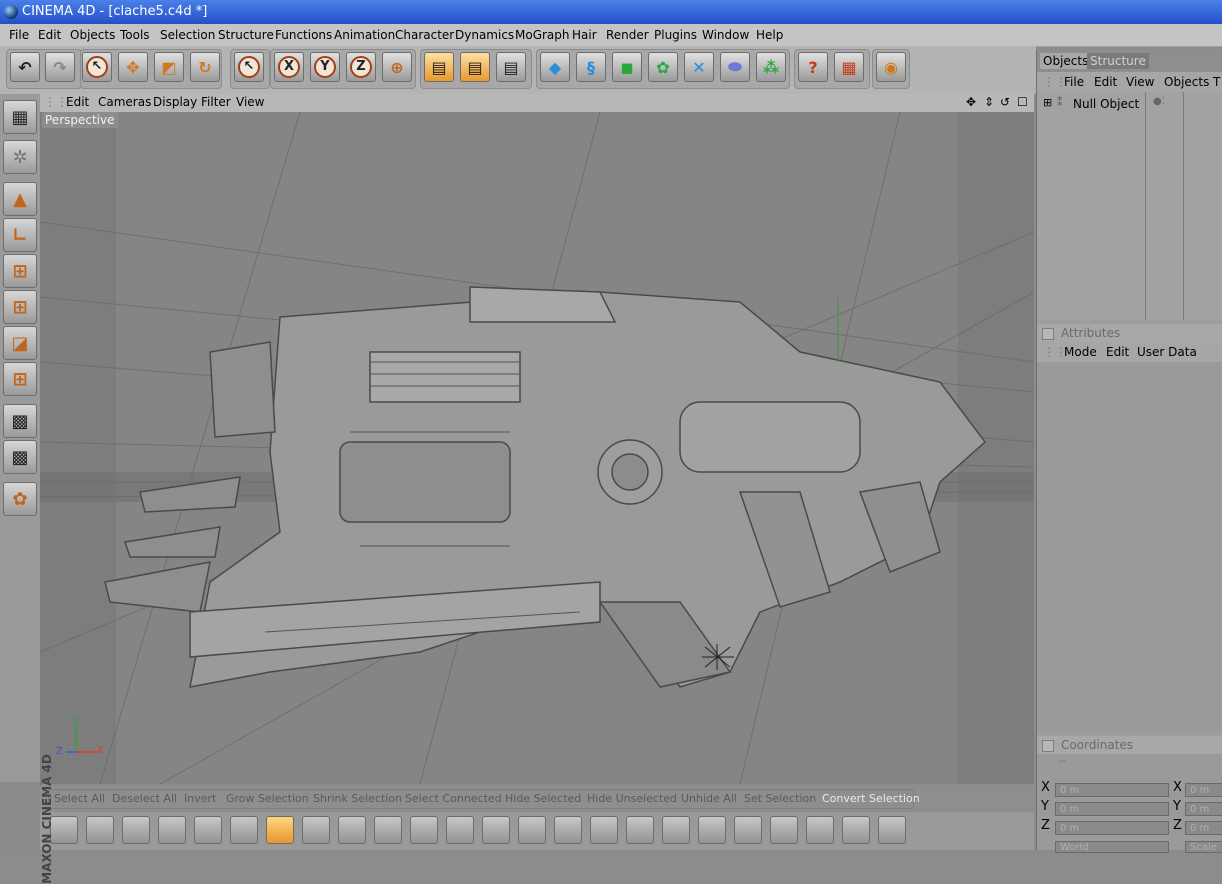 This screenshot has width=1222, height=884. What do you see at coordinates (250, 102) in the screenshot?
I see `viewport-menu-view: View` at bounding box center [250, 102].